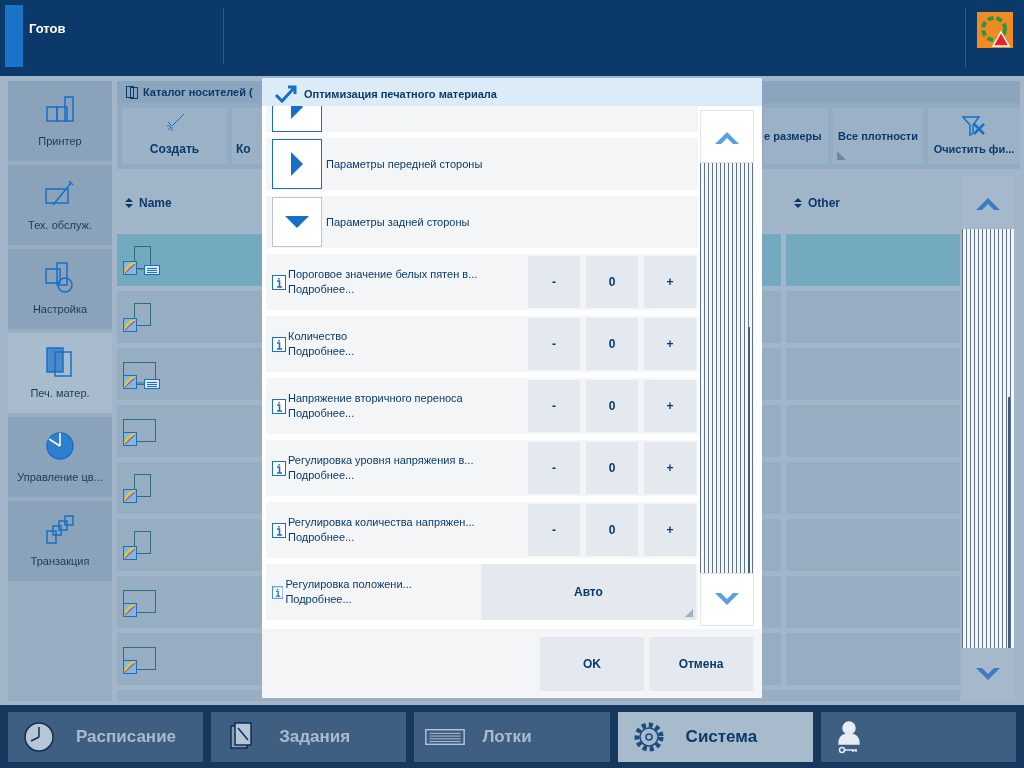 Image resolution: width=1024 pixels, height=768 pixels. What do you see at coordinates (60, 529) in the screenshot?
I see `documents-icon` at bounding box center [60, 529].